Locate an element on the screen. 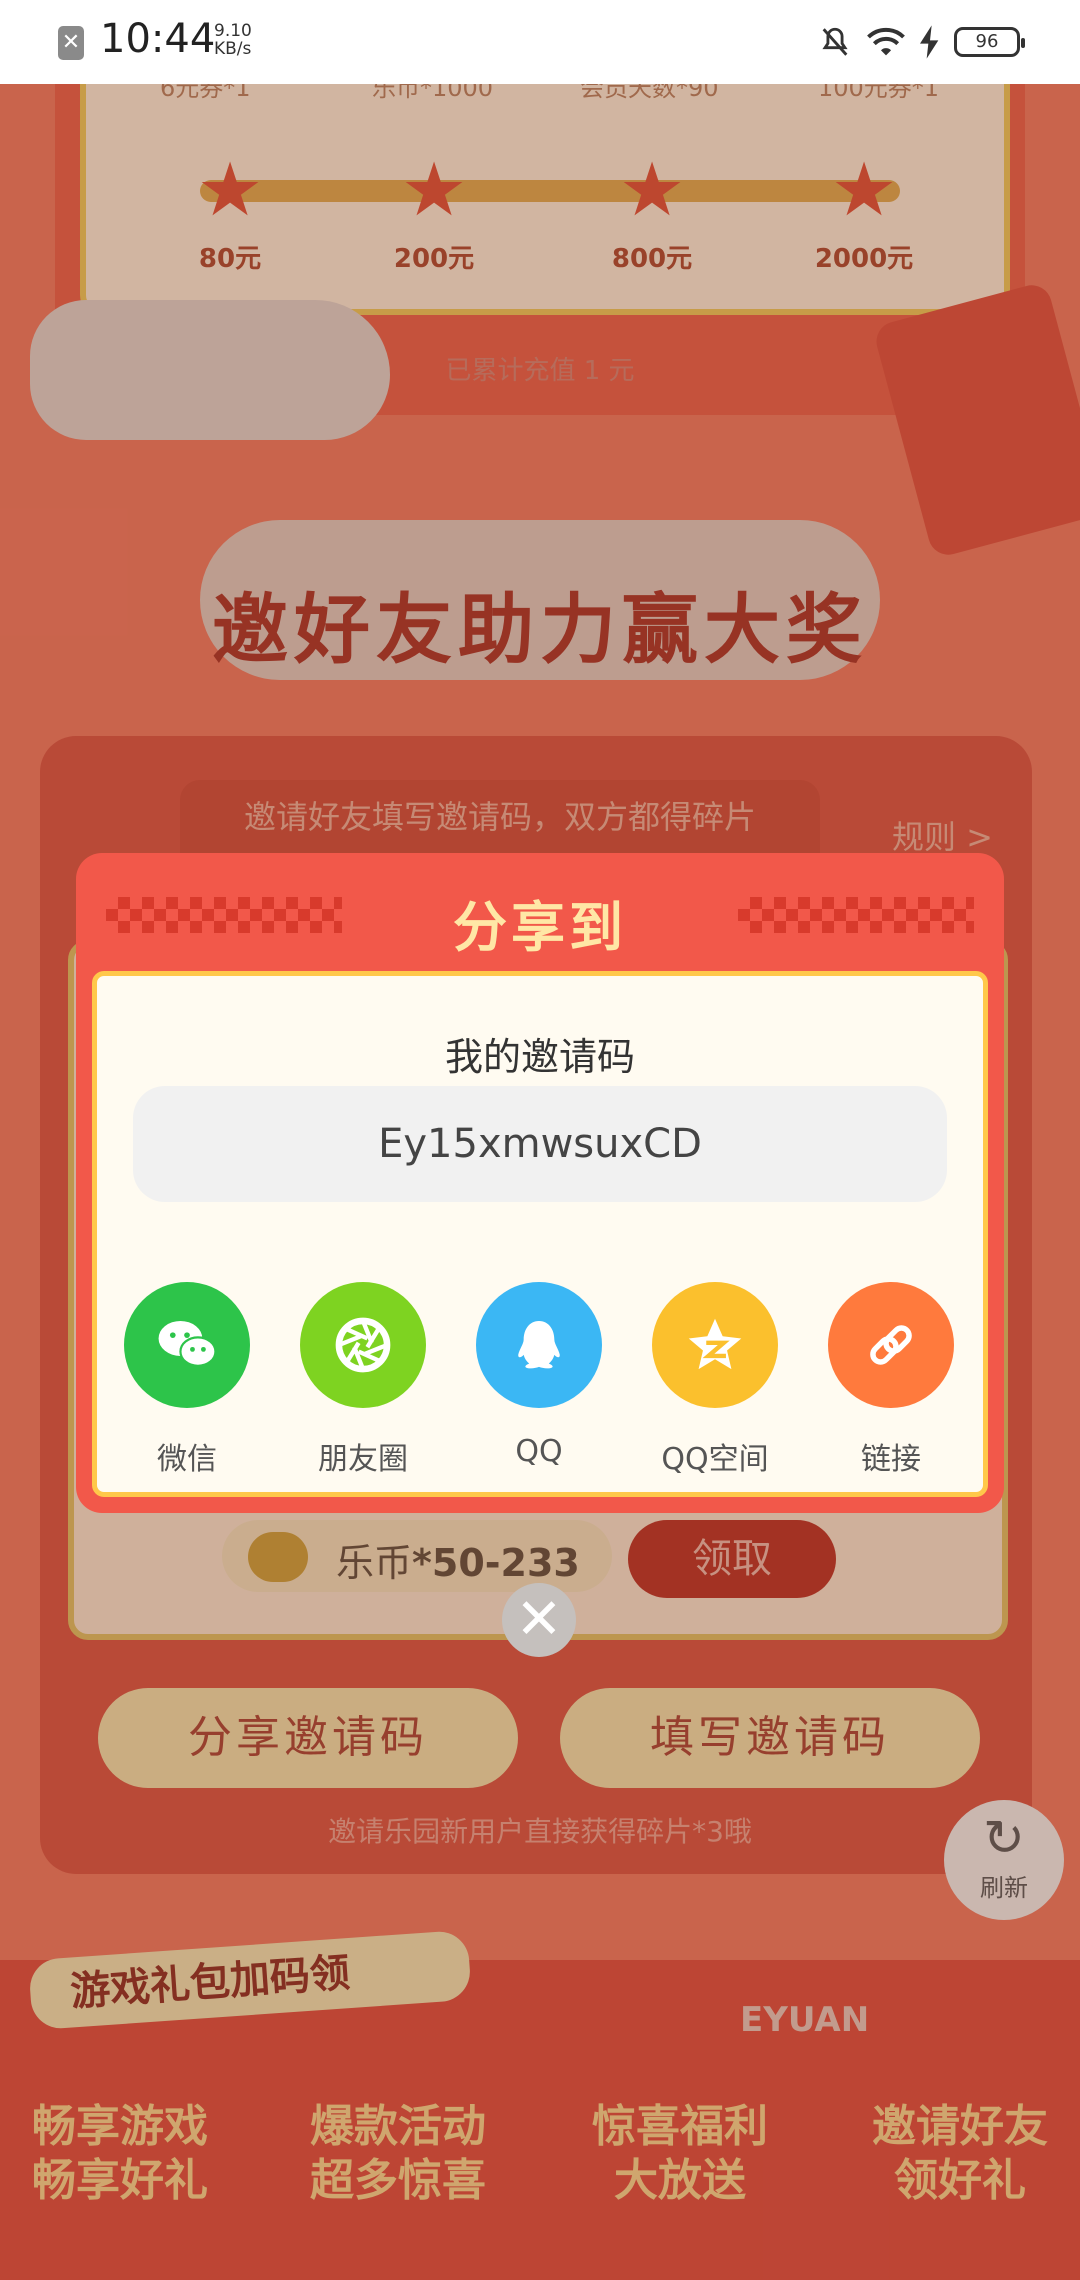  share-label: 链接 is located at coordinates (891, 1459).